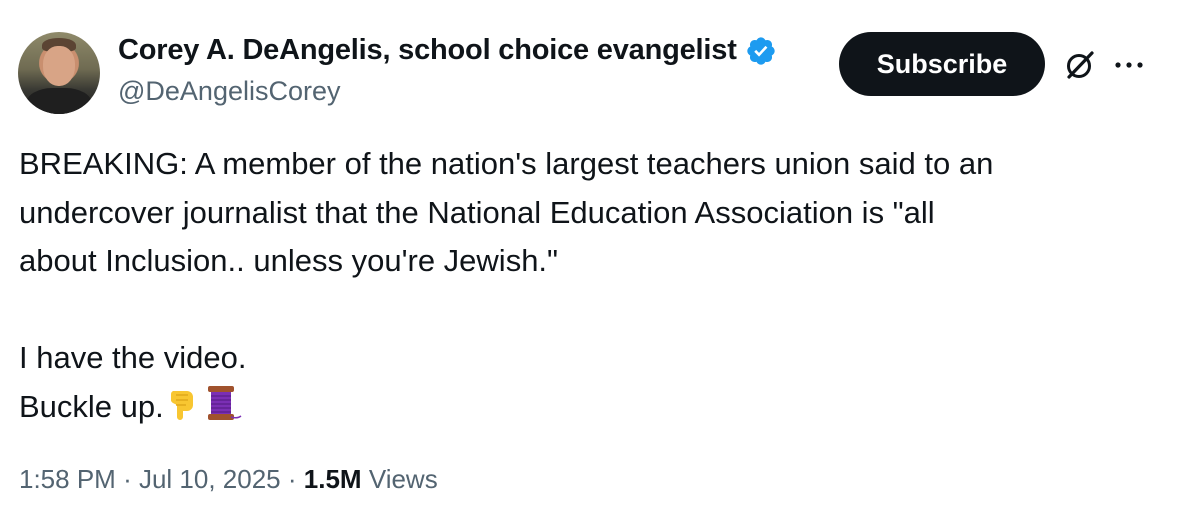 This screenshot has height=514, width=1180. Describe the element at coordinates (67, 479) in the screenshot. I see `tweet-time: 1:58 PM` at that location.